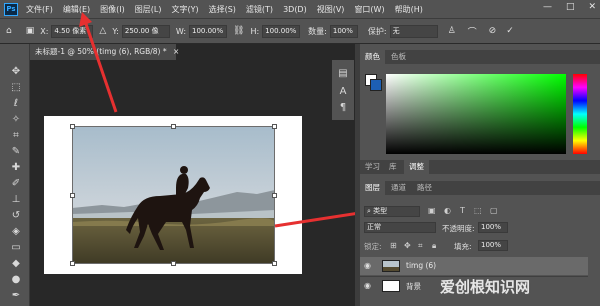 The width and height of the screenshot is (600, 306). Describe the element at coordinates (434, 246) in the screenshot. I see `lock-all-icon: 🔒︎` at that location.